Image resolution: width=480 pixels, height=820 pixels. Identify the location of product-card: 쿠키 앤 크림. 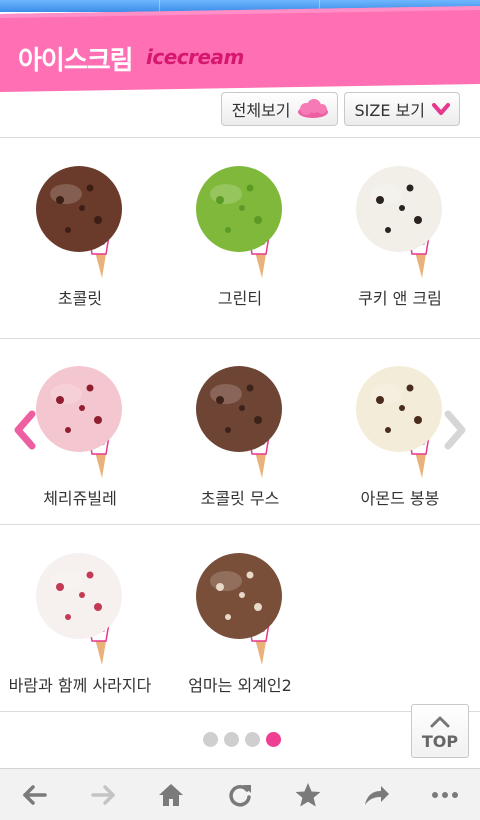
(400, 223).